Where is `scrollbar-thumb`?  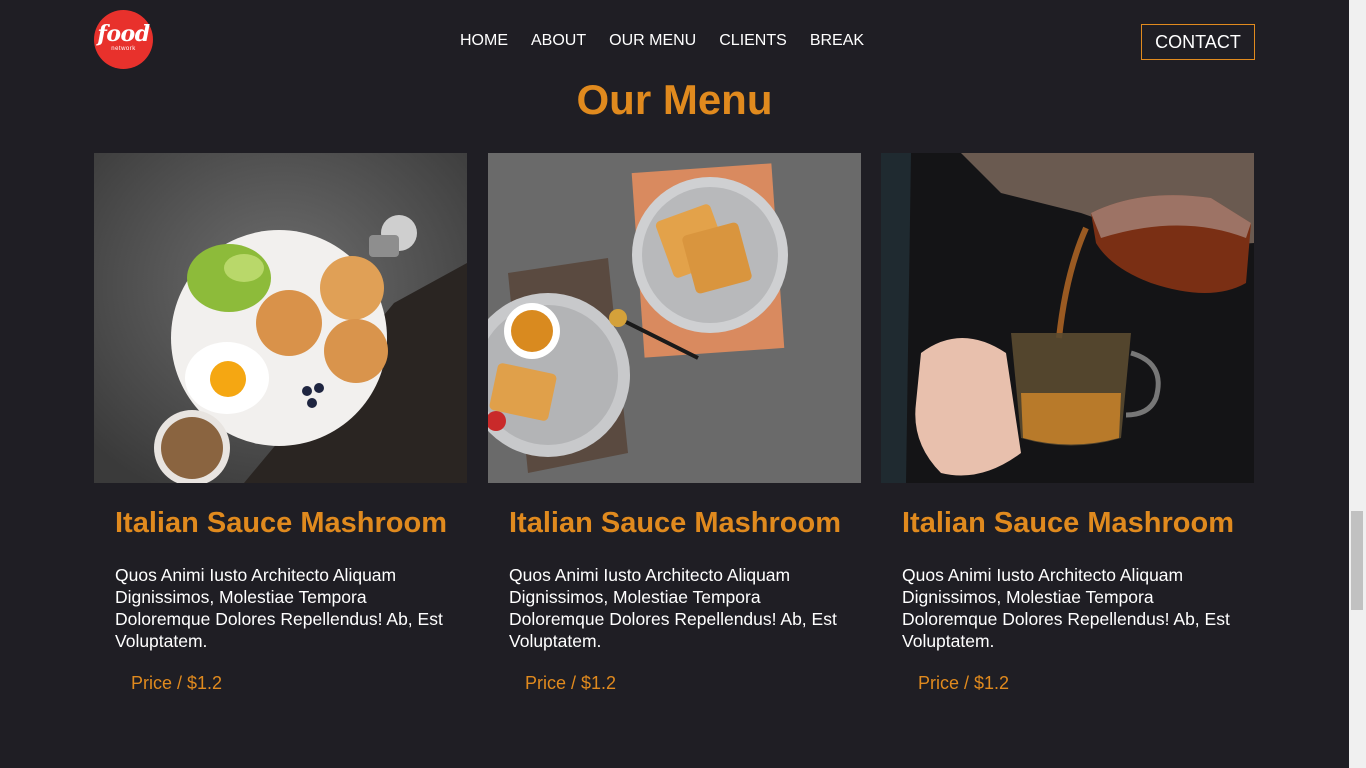 scrollbar-thumb is located at coordinates (1357, 560).